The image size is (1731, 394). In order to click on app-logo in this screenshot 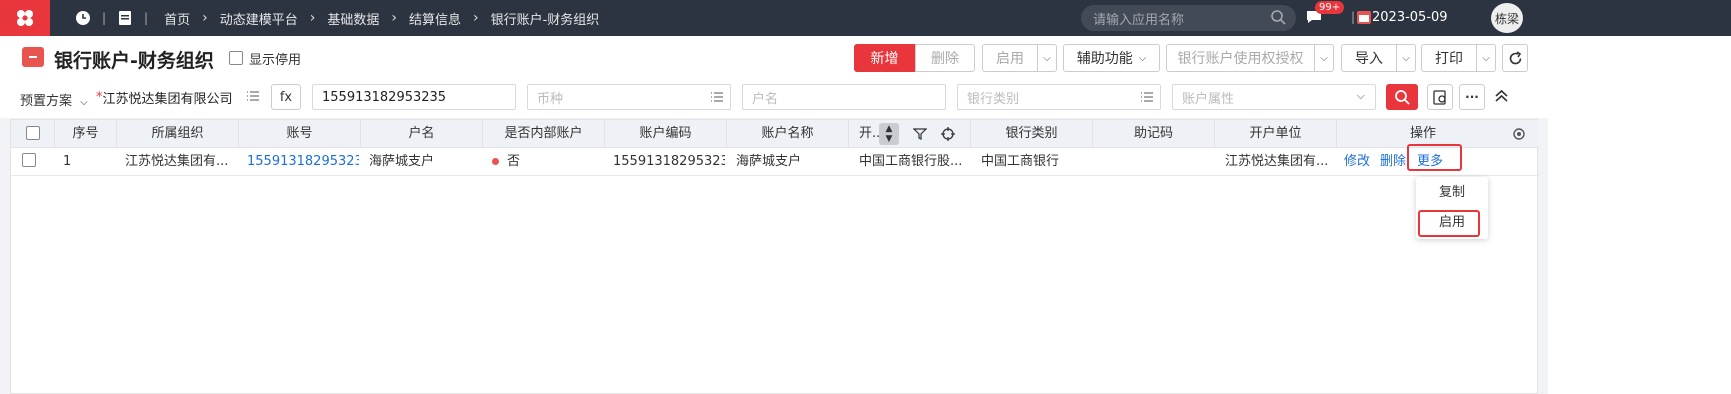, I will do `click(25, 18)`.